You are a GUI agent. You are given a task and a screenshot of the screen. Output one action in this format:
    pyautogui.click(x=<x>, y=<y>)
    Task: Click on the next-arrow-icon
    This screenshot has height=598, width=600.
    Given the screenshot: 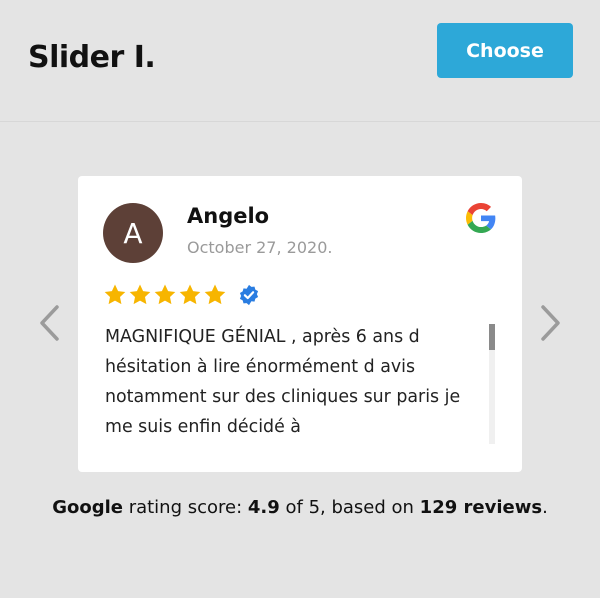 What is the action you would take?
    pyautogui.click(x=550, y=323)
    